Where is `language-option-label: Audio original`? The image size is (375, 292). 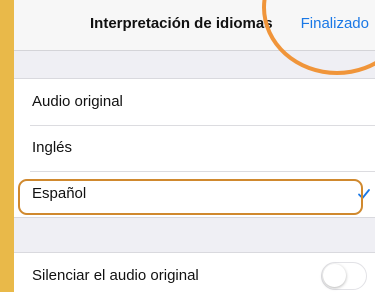 language-option-label: Audio original is located at coordinates (77, 101).